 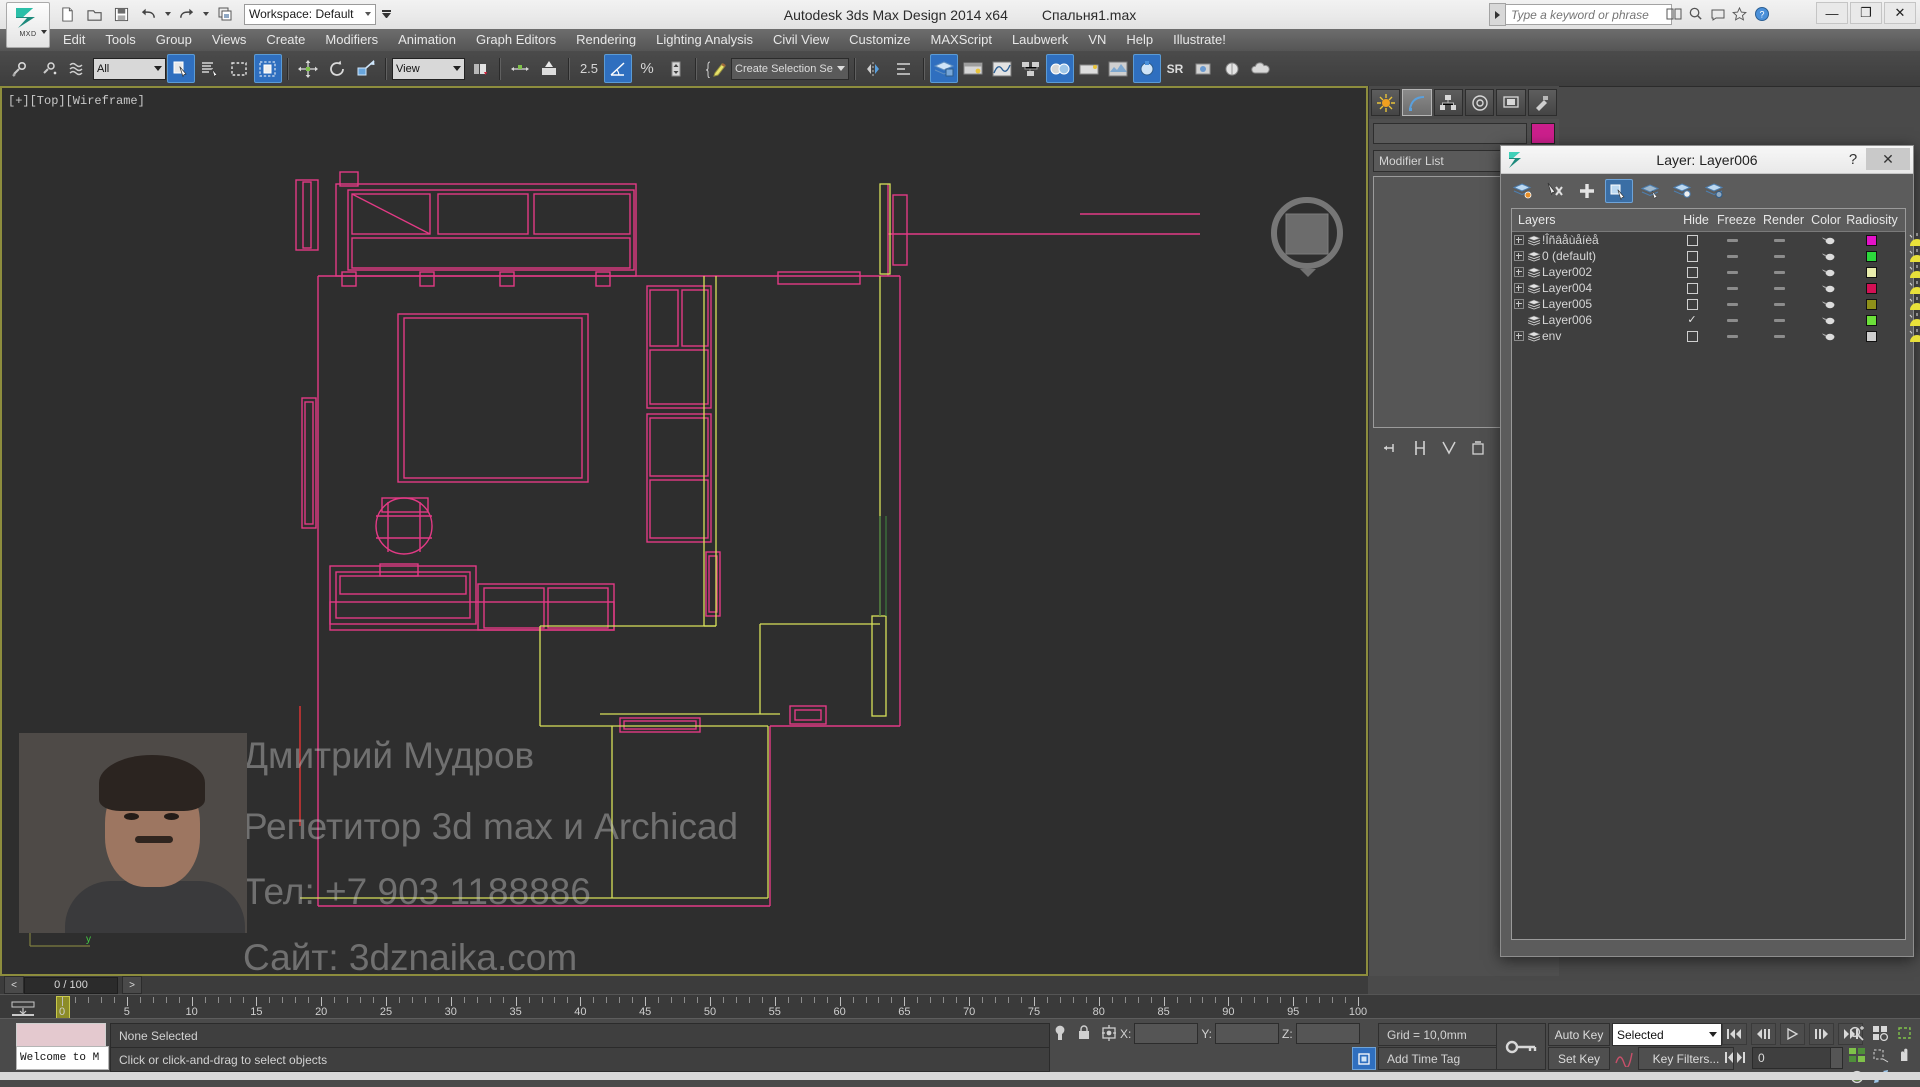 I want to click on menu-item-animation: Animation, so click(x=427, y=40).